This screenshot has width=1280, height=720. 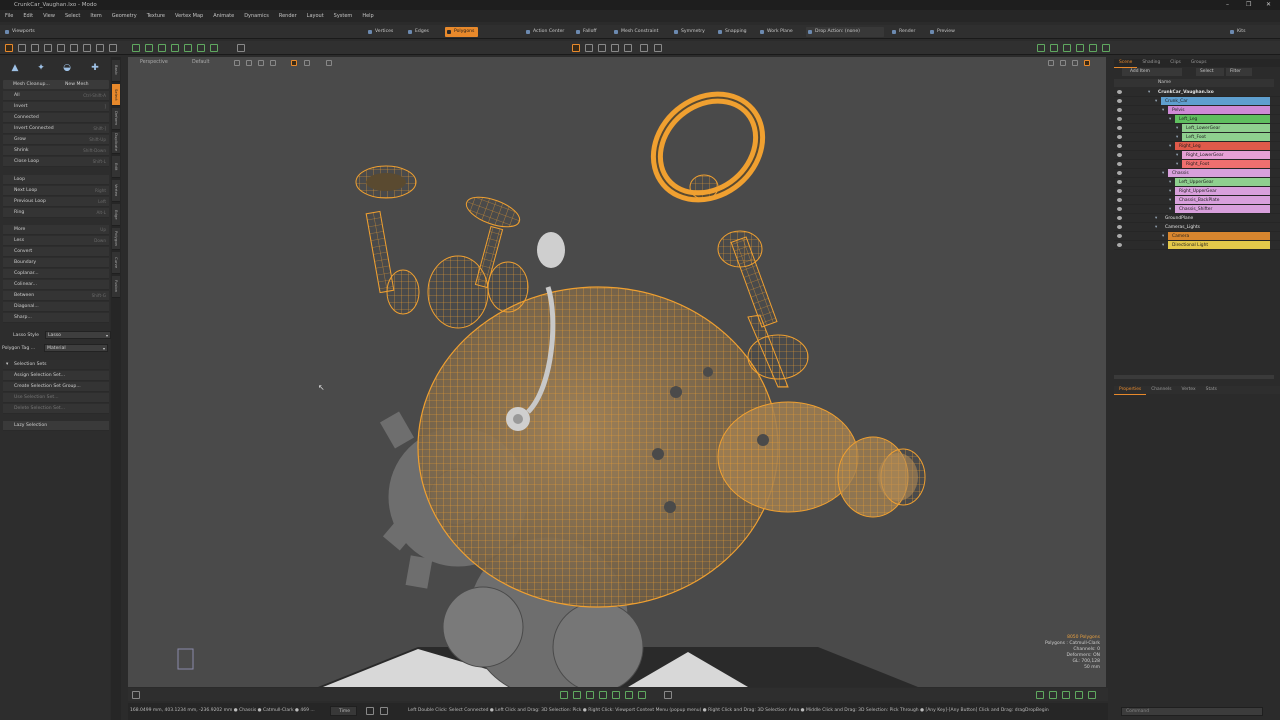 What do you see at coordinates (56, 96) in the screenshot?
I see `select-menu-item: All Ctrl-Shift-A` at bounding box center [56, 96].